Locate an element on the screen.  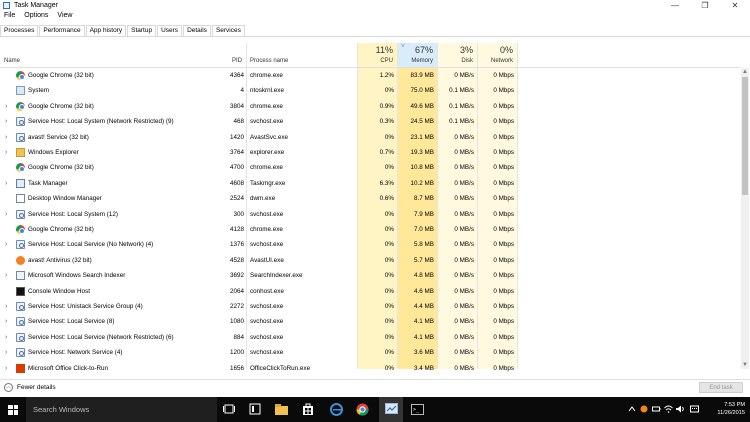
maximize-button: ❐ is located at coordinates (705, 5).